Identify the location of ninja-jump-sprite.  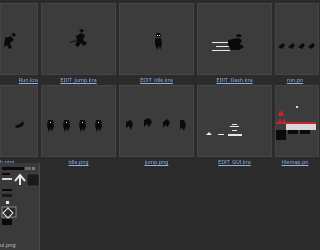
(78, 38).